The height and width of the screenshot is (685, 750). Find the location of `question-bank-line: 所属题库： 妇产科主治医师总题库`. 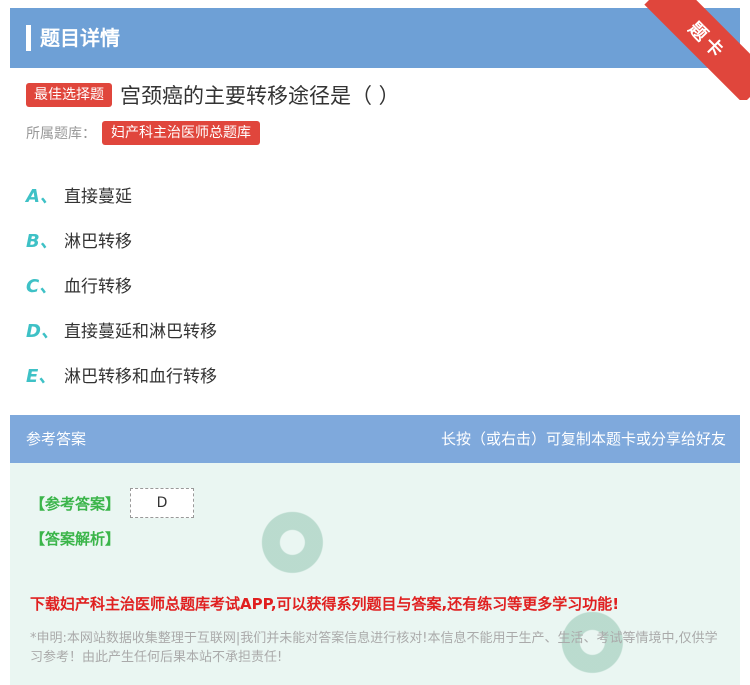

question-bank-line: 所属题库： 妇产科主治医师总题库 is located at coordinates (143, 133).